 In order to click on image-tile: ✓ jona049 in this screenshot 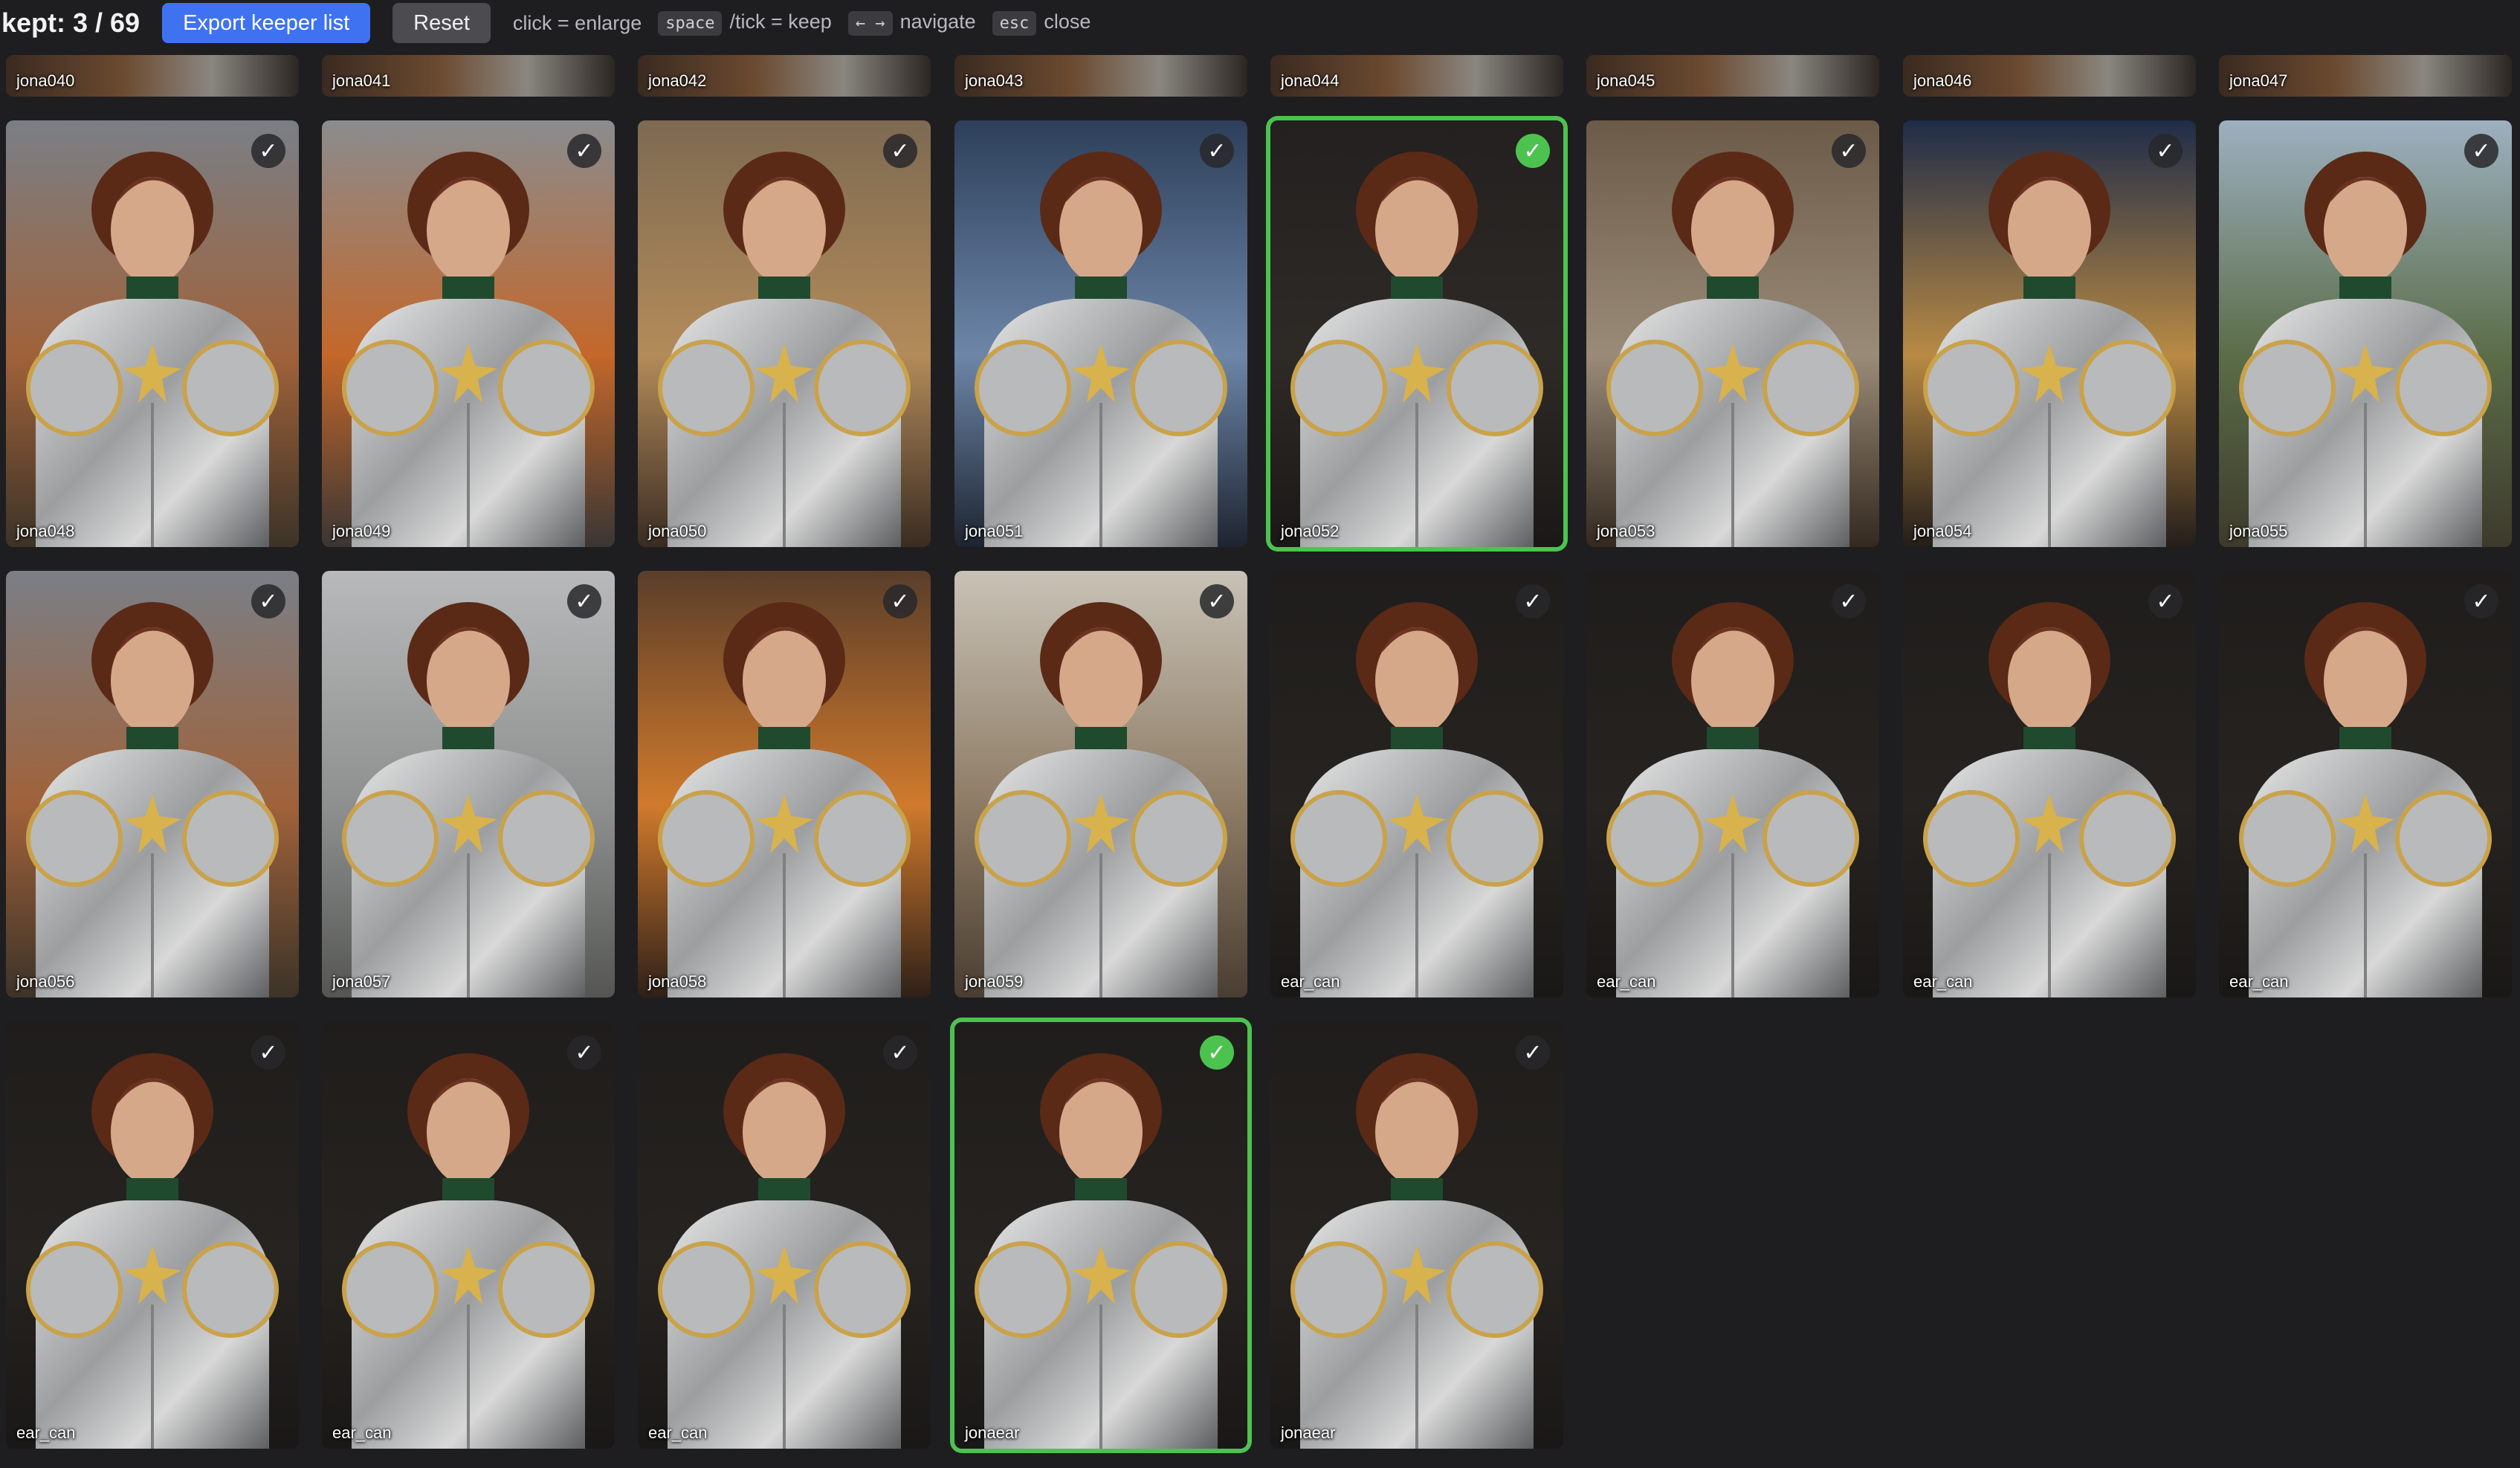, I will do `click(469, 333)`.